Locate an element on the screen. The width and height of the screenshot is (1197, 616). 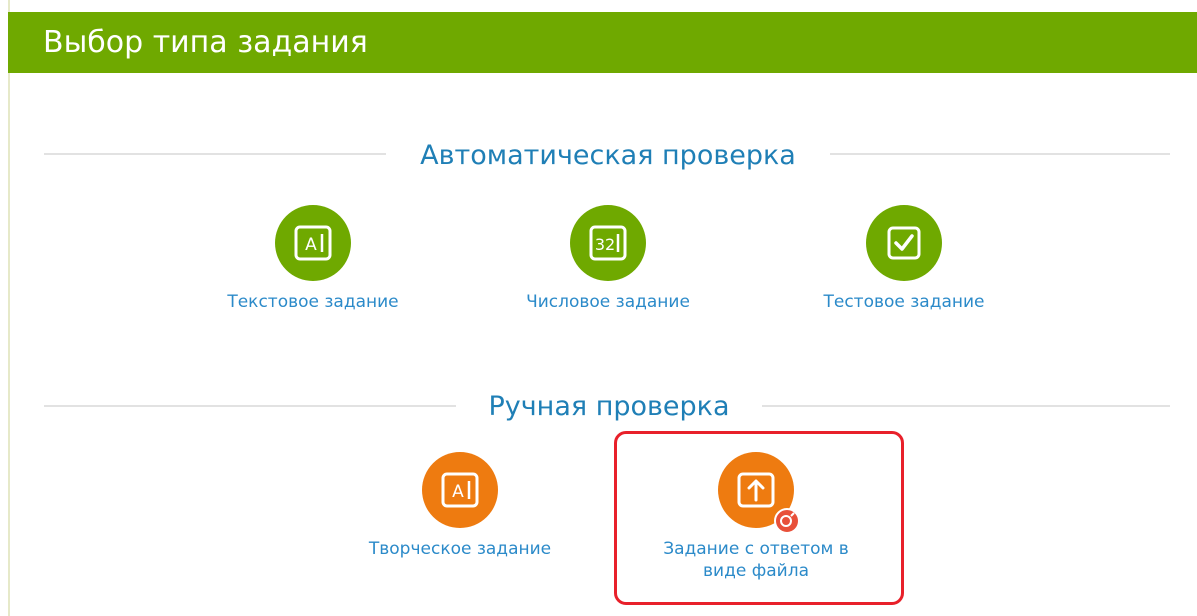
selection-highlight is located at coordinates (759, 518).